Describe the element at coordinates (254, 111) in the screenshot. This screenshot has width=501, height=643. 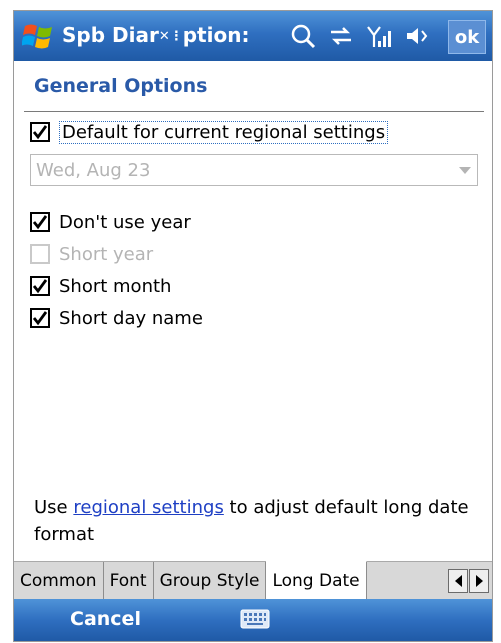
I see `heading-divider` at that location.